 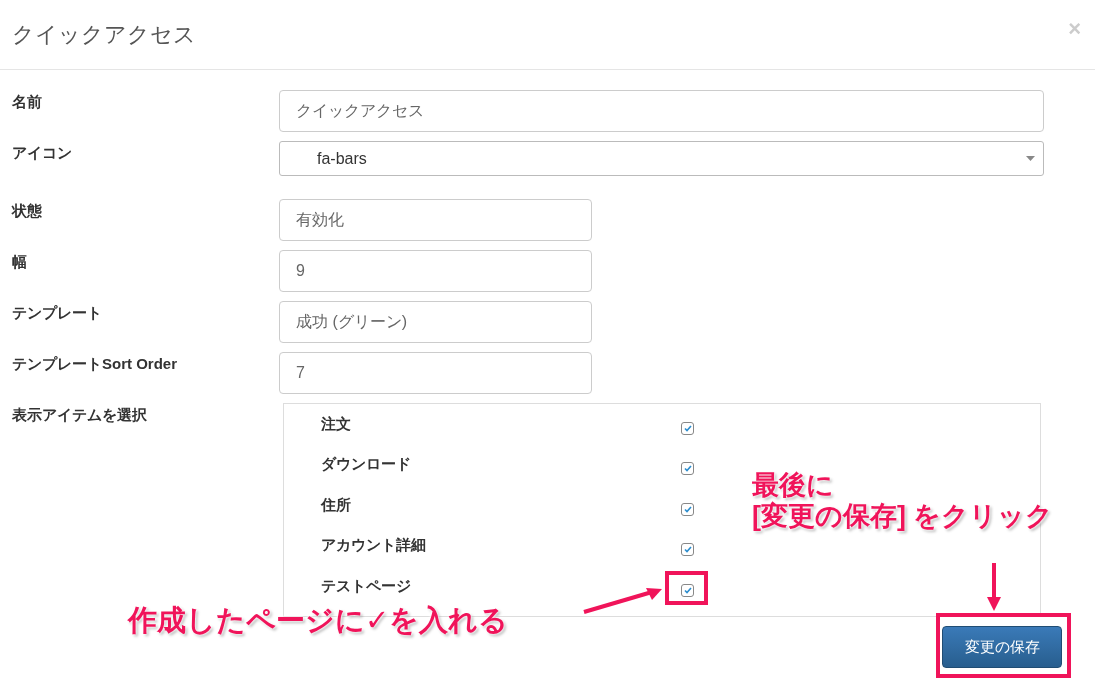 I want to click on field-label: 状態, so click(x=27, y=211).